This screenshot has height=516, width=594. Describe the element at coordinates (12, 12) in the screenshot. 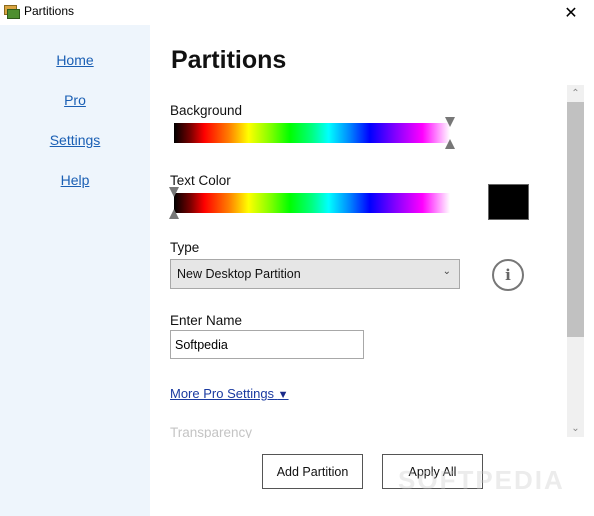

I see `app-icon` at that location.